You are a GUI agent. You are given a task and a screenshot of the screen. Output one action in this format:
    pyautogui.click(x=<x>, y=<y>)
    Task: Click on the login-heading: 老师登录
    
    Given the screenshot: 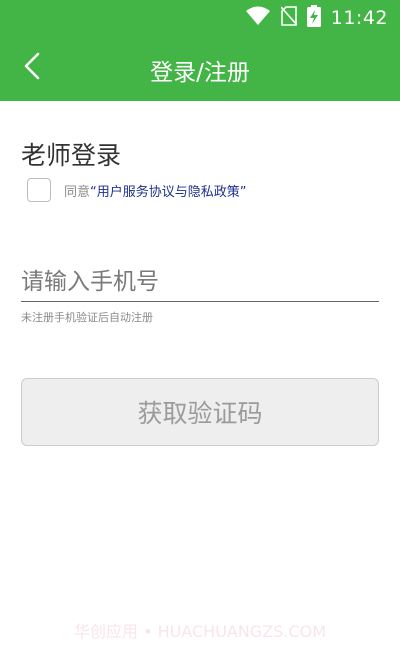 What is the action you would take?
    pyautogui.click(x=71, y=155)
    